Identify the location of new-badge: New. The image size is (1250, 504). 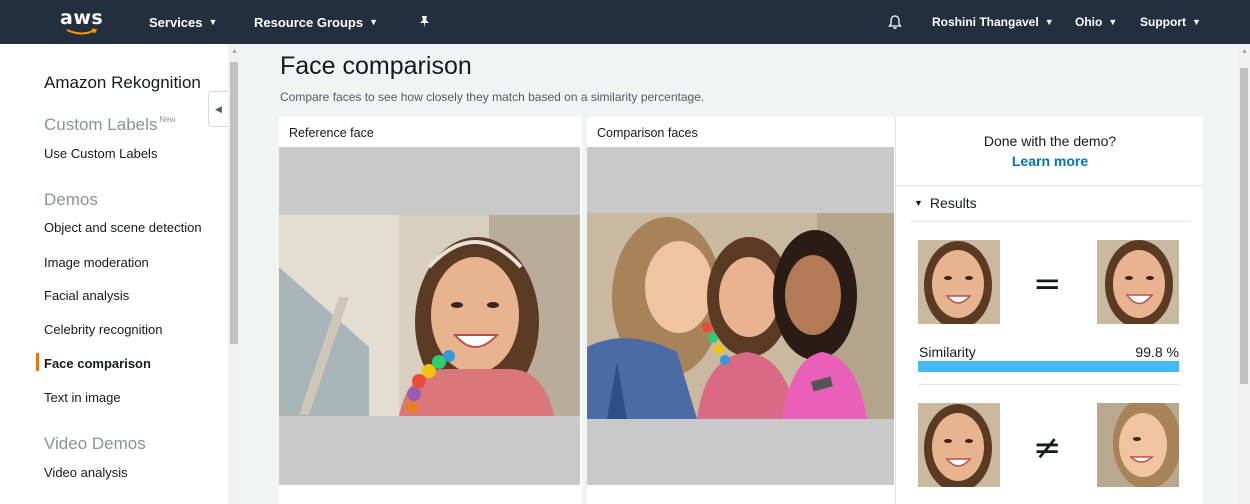
(167, 119).